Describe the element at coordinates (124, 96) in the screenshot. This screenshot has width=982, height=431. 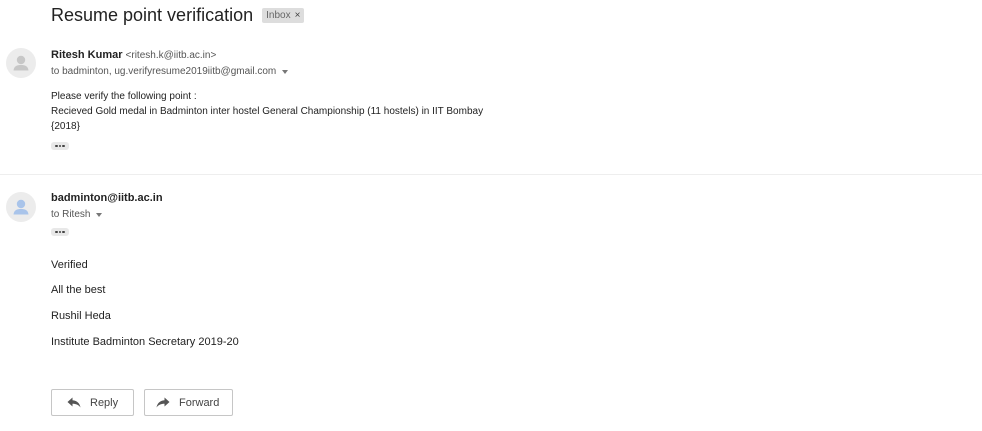
I see `body-line: Please verify the following point :` at that location.